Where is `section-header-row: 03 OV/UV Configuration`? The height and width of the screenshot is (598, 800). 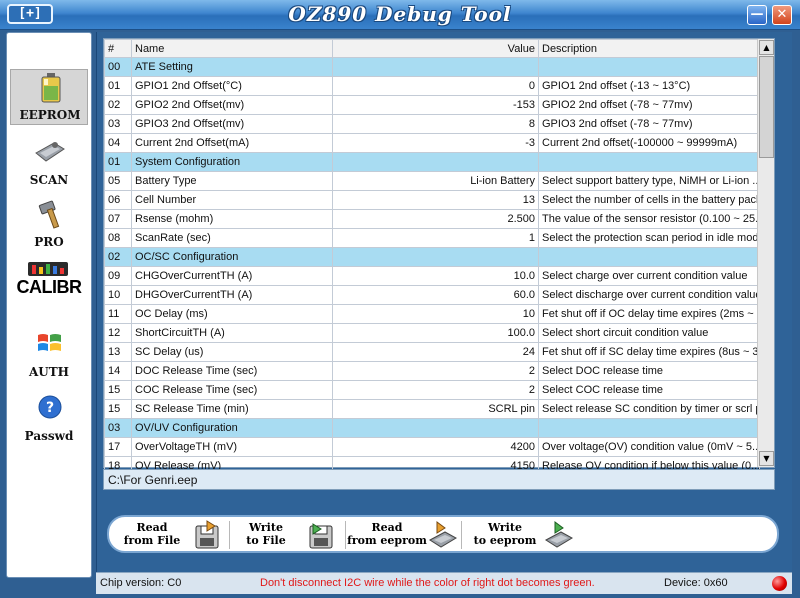 section-header-row: 03 OV/UV Configuration is located at coordinates (432, 428).